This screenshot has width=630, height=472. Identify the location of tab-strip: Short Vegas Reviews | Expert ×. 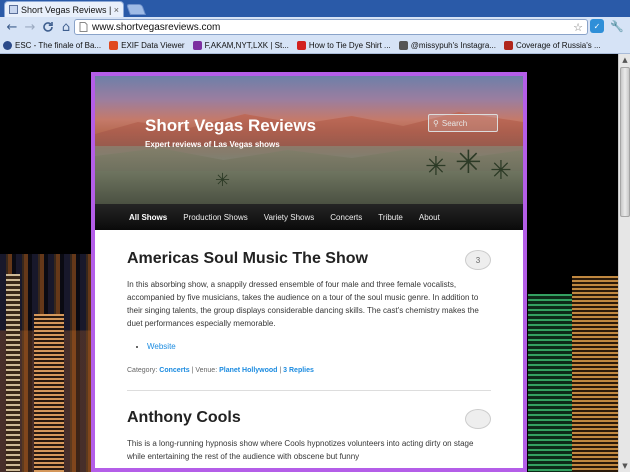
(315, 8).